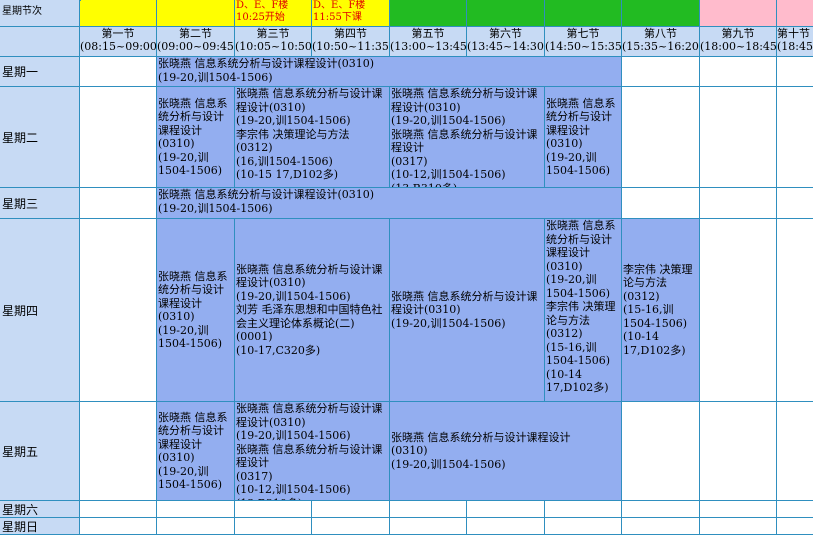 The width and height of the screenshot is (813, 535). I want to click on day-label-thu: 星期四, so click(40, 310).